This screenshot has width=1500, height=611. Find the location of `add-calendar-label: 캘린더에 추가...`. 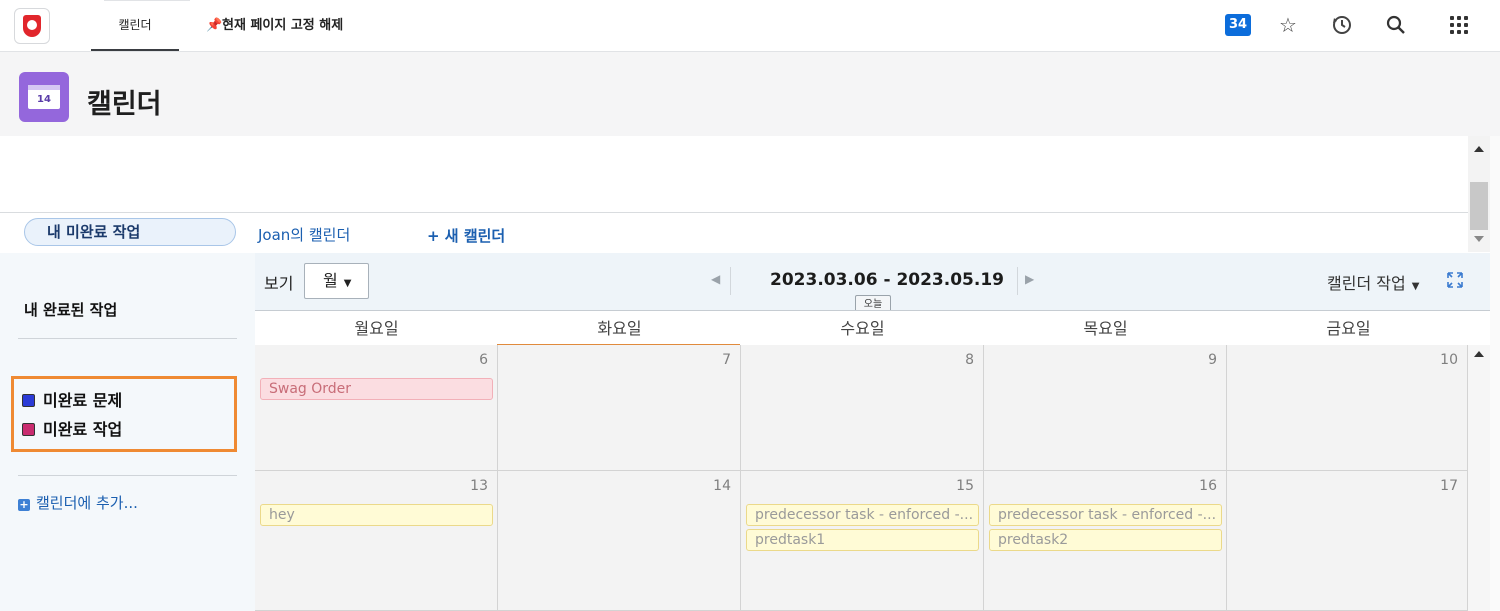

add-calendar-label: 캘린더에 추가... is located at coordinates (87, 503).